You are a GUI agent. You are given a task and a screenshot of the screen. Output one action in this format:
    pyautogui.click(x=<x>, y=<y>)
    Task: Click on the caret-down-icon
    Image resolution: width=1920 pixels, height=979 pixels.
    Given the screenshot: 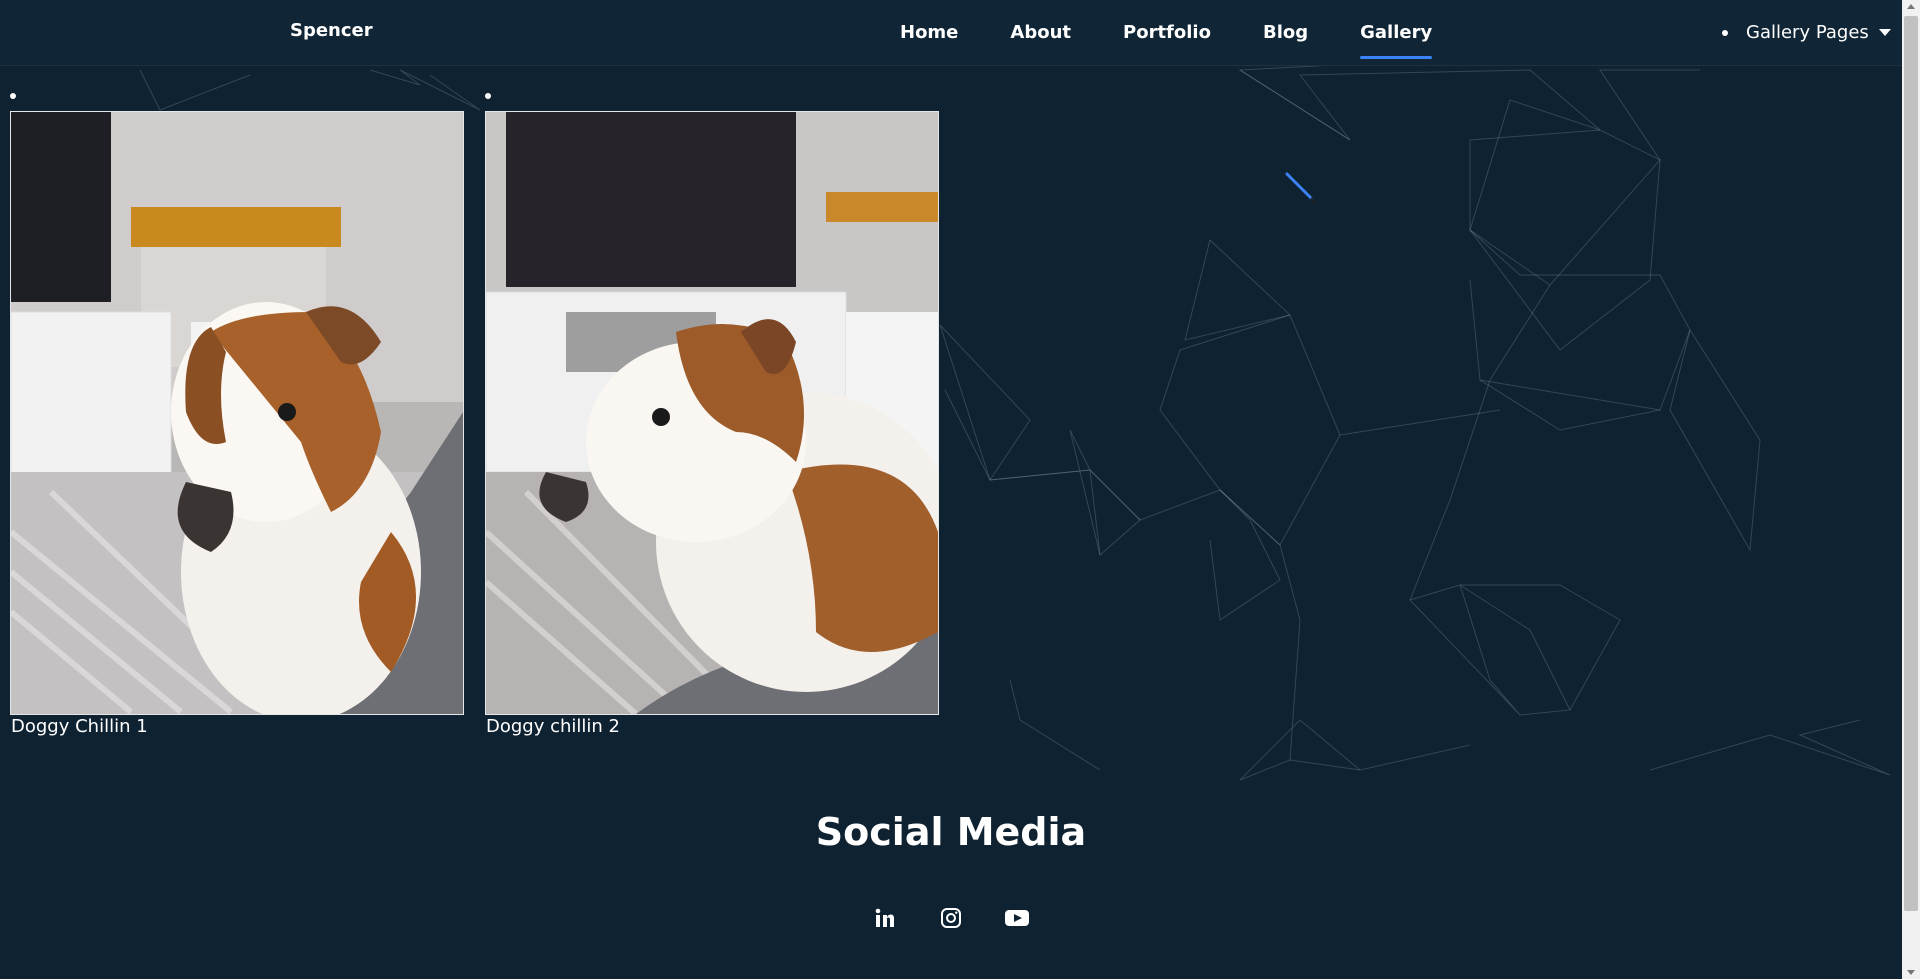 What is the action you would take?
    pyautogui.click(x=1884, y=32)
    